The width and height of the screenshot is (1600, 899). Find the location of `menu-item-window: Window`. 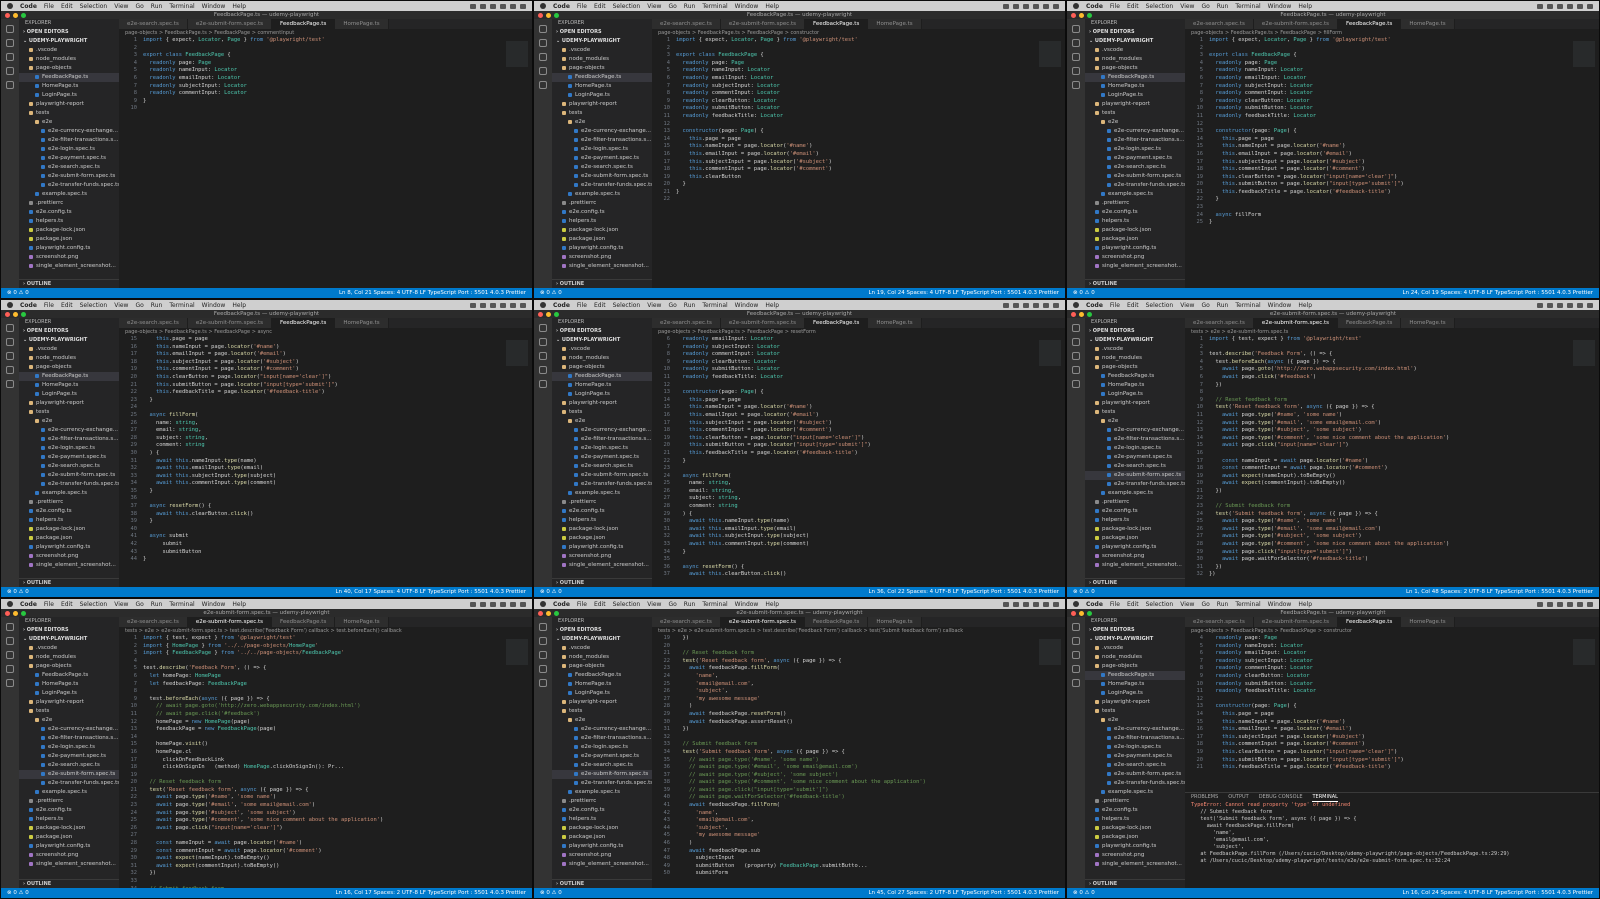

menu-item-window: Window is located at coordinates (1280, 6).